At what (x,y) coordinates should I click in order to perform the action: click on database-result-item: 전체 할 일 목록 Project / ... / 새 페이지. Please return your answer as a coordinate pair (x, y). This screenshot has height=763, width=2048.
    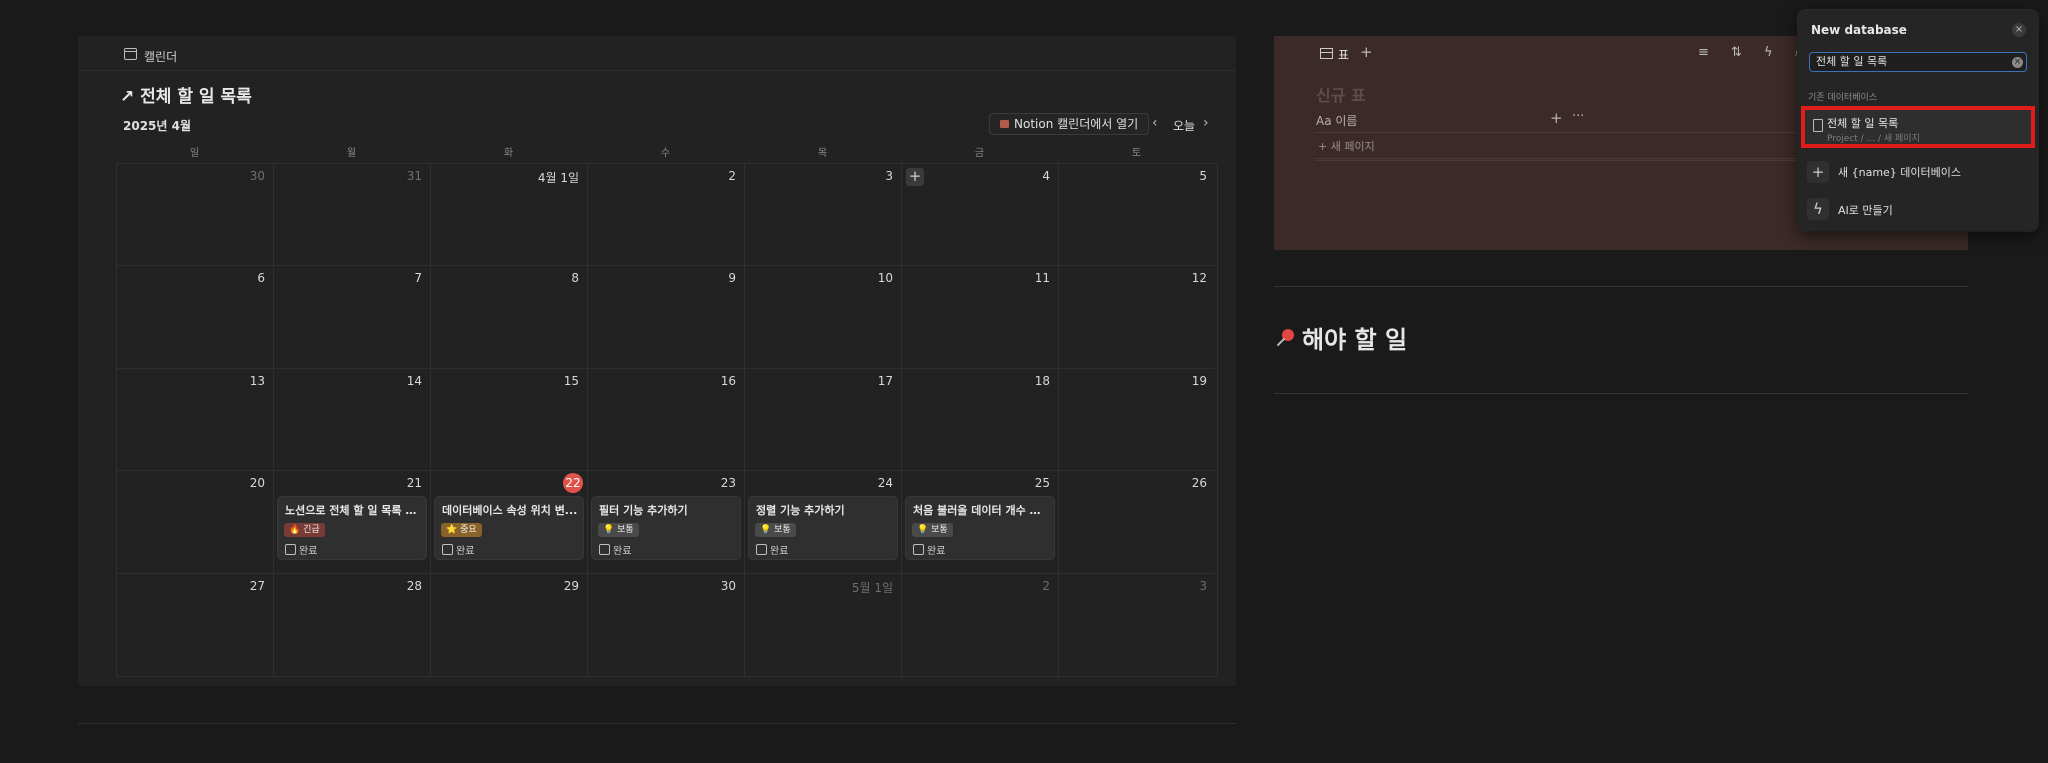
    Looking at the image, I should click on (1918, 127).